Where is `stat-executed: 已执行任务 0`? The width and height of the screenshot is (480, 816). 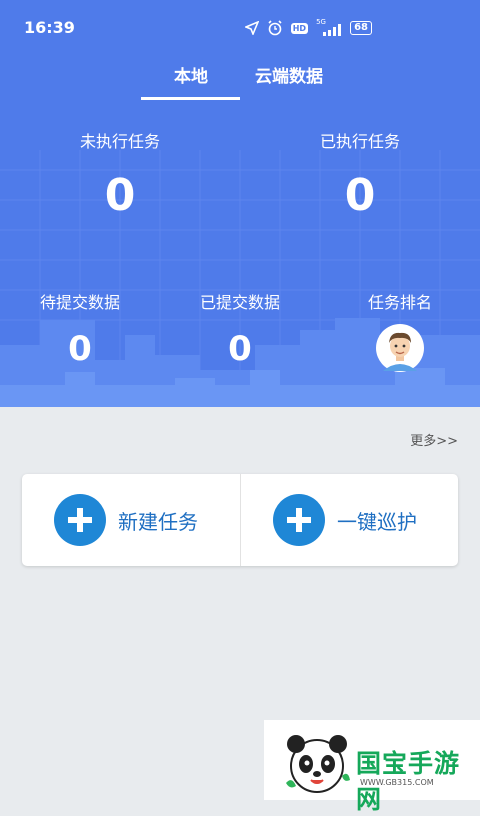
stat-executed: 已执行任务 0 is located at coordinates (360, 174).